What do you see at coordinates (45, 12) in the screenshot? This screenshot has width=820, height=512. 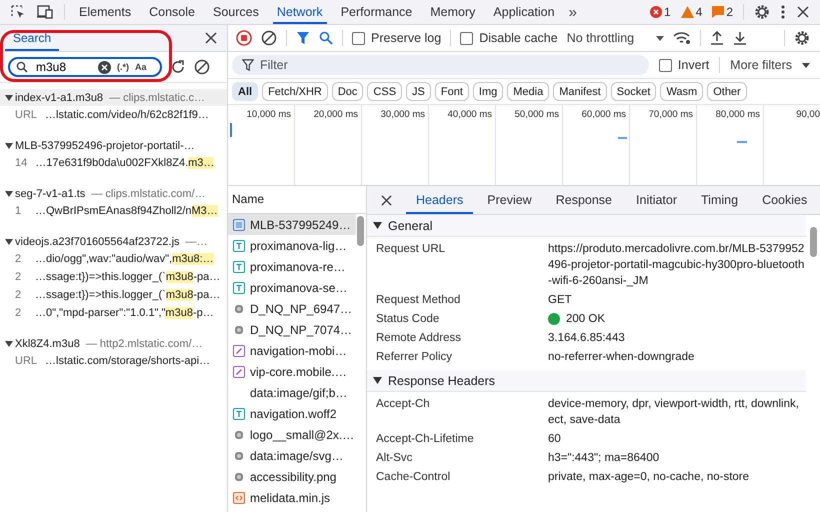 I see `device-toolbar-icon` at bounding box center [45, 12].